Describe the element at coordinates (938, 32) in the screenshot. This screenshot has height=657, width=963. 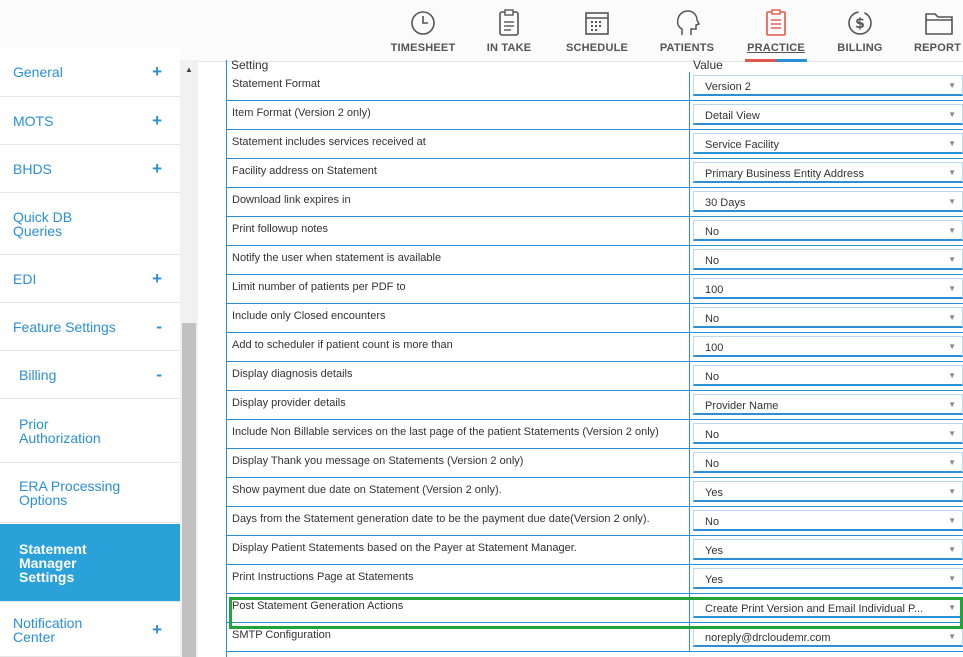
I see `nav-report: REPORT` at that location.